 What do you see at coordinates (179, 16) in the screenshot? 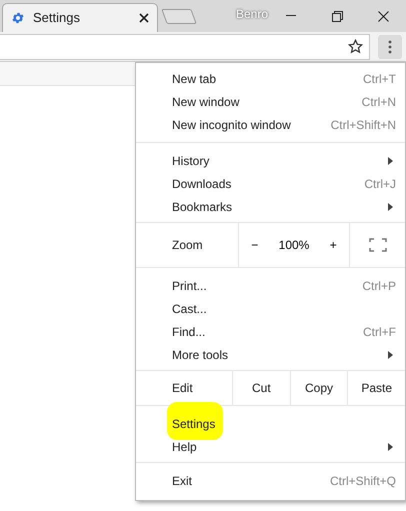
I see `new-tab-button` at bounding box center [179, 16].